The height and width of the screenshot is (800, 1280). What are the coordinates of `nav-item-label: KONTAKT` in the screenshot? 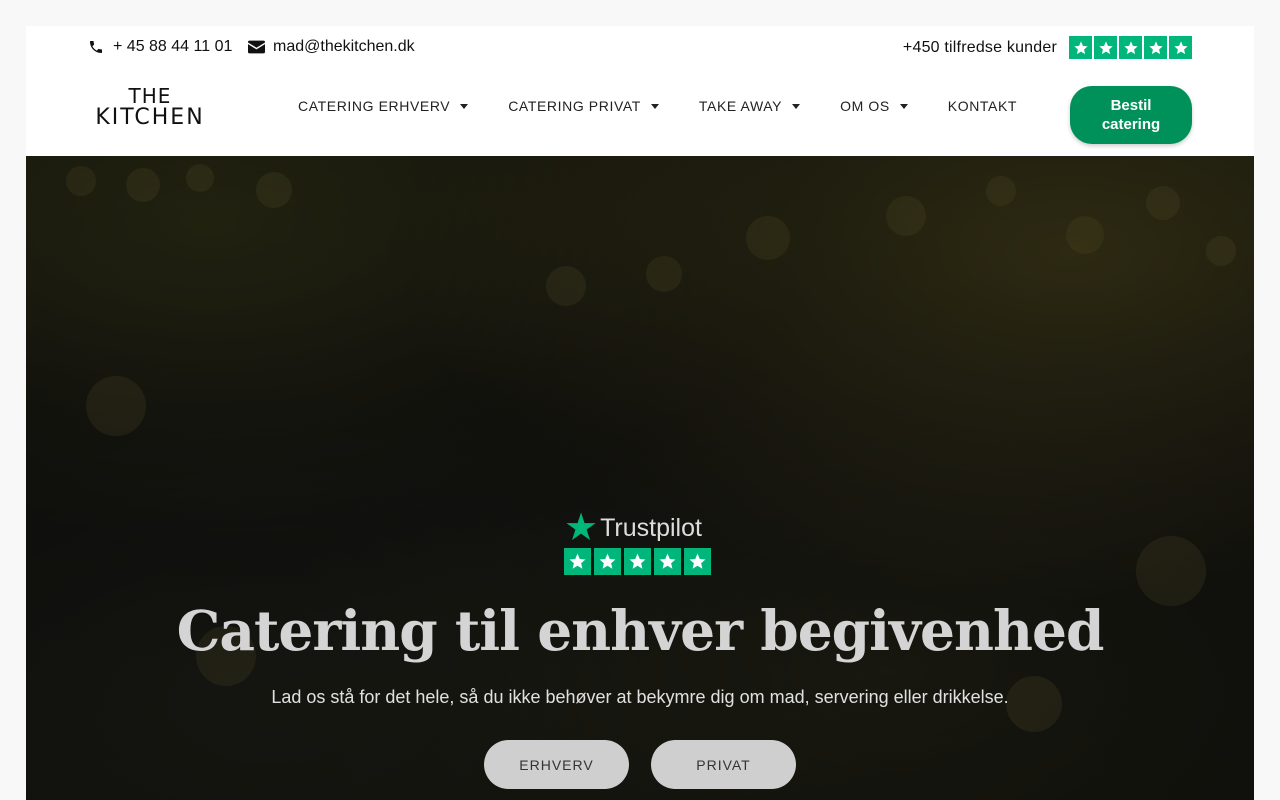 It's located at (982, 106).